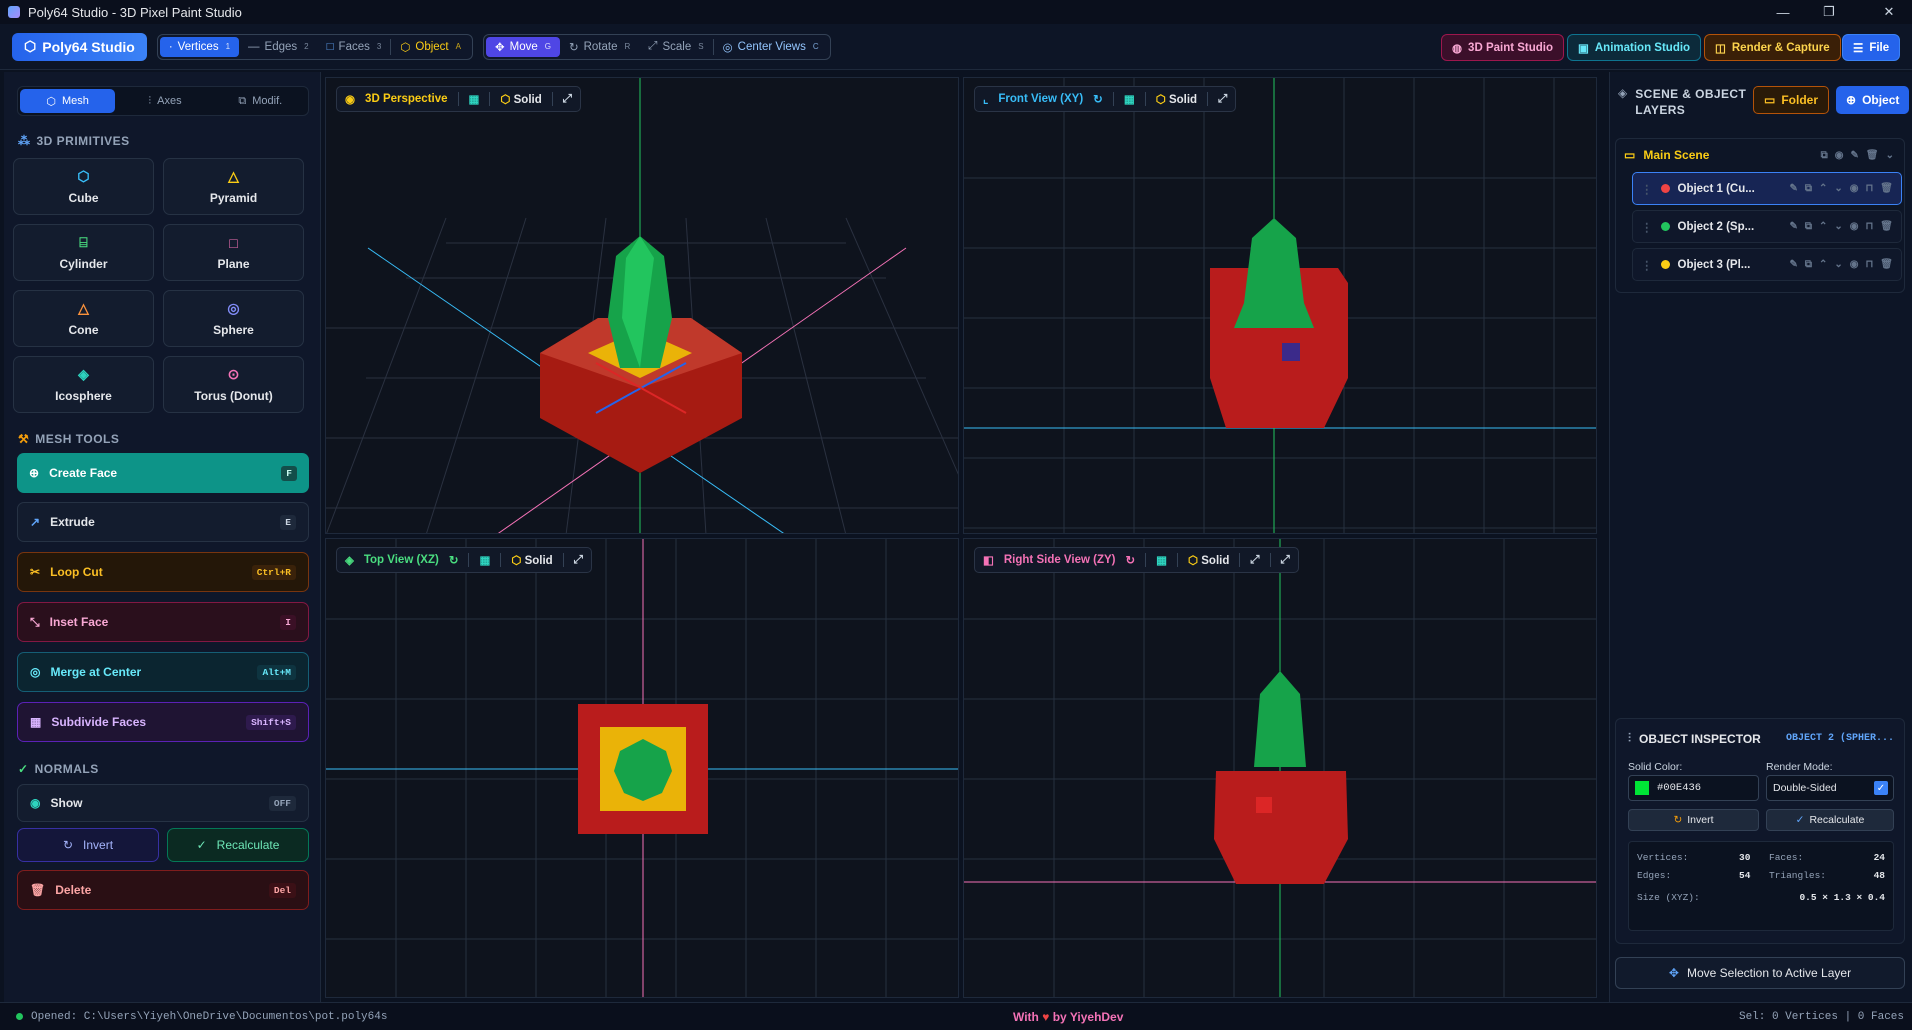 The height and width of the screenshot is (1030, 1912). I want to click on primitive-icosphere: ◈ Icosphere, so click(83, 384).